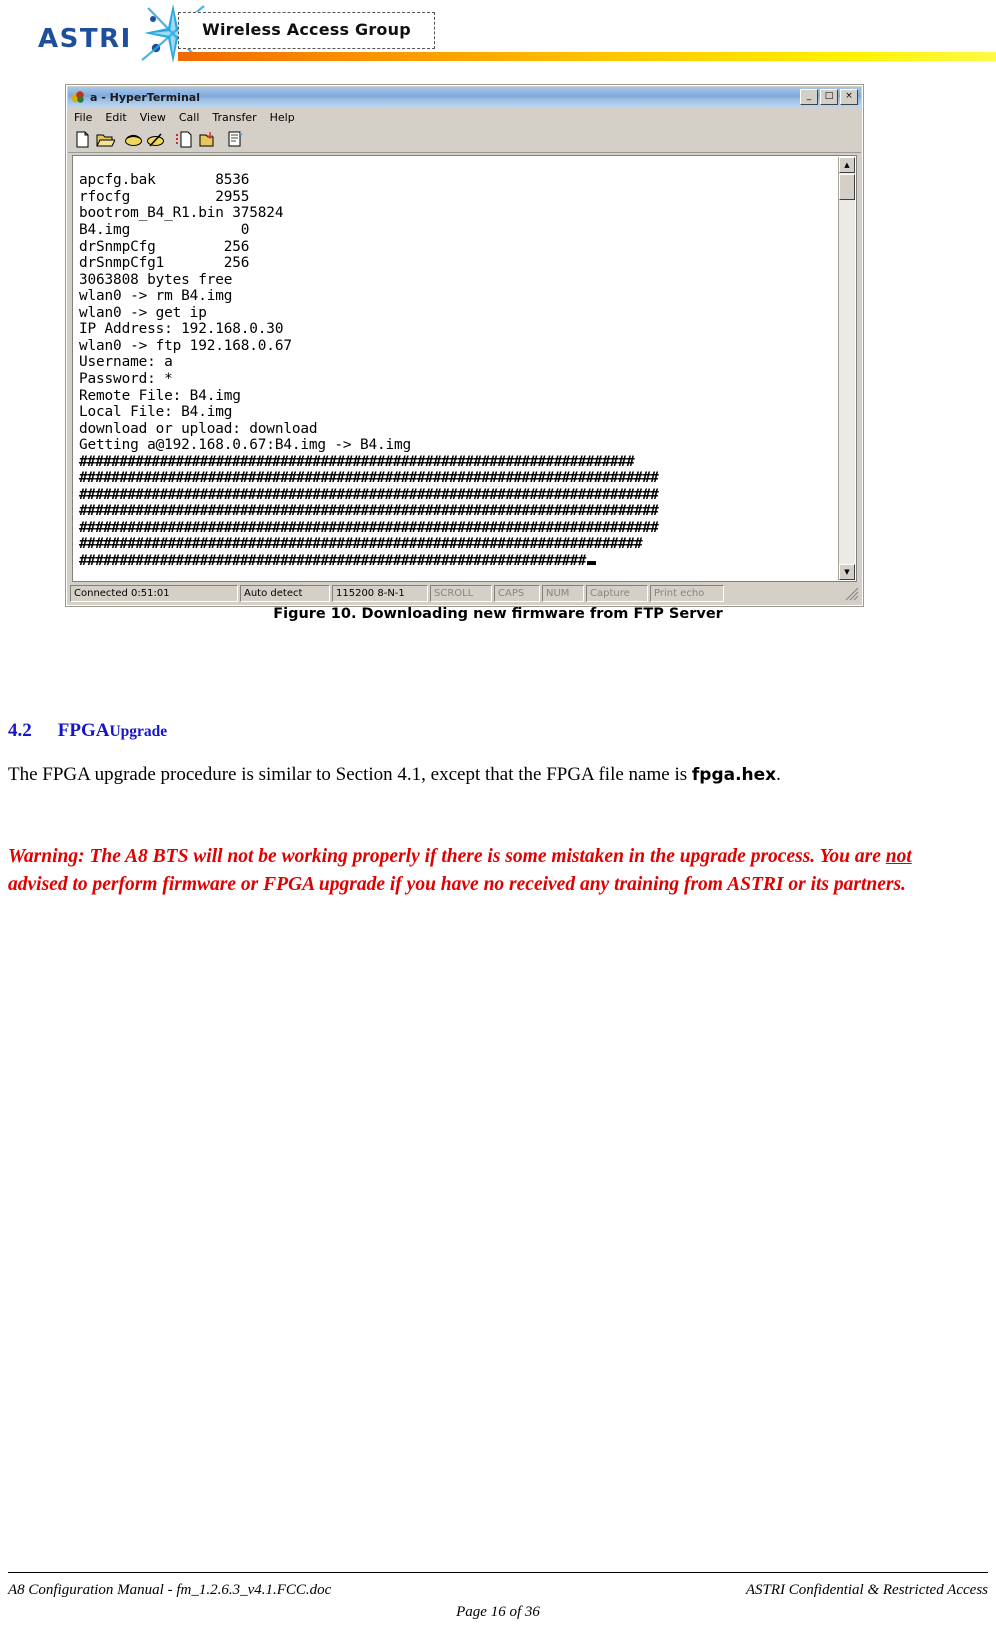  What do you see at coordinates (498, 34) in the screenshot?
I see `page-header: ASTRI Wireless Access Group` at bounding box center [498, 34].